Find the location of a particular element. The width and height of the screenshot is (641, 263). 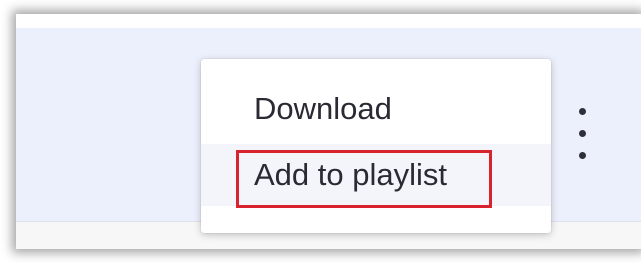

menu-item-label: Download is located at coordinates (323, 108).